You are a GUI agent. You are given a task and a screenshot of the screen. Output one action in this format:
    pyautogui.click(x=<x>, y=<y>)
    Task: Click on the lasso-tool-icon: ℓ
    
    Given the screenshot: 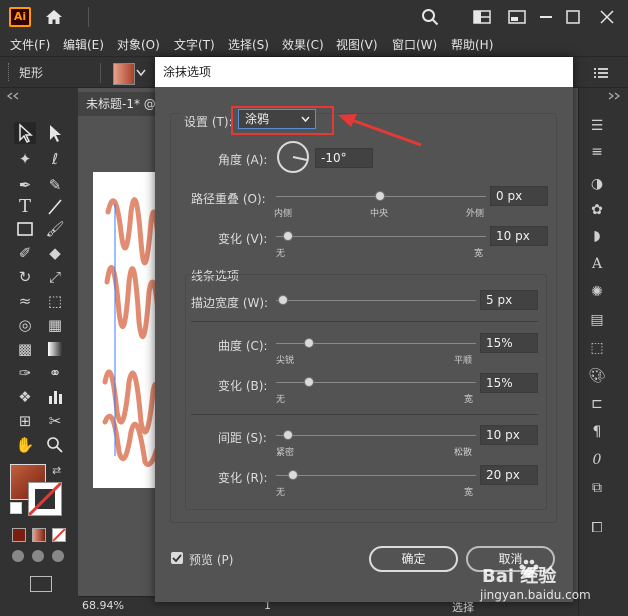 What is the action you would take?
    pyautogui.click(x=55, y=159)
    